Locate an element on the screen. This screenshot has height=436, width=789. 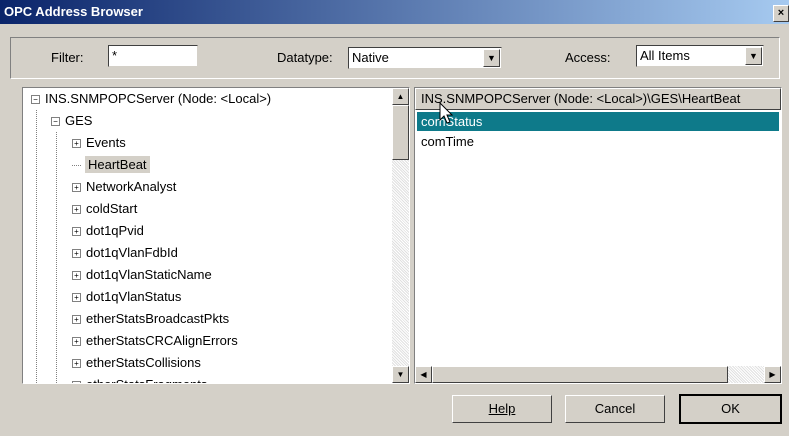
access-select: All Items ▼ is located at coordinates (700, 56).